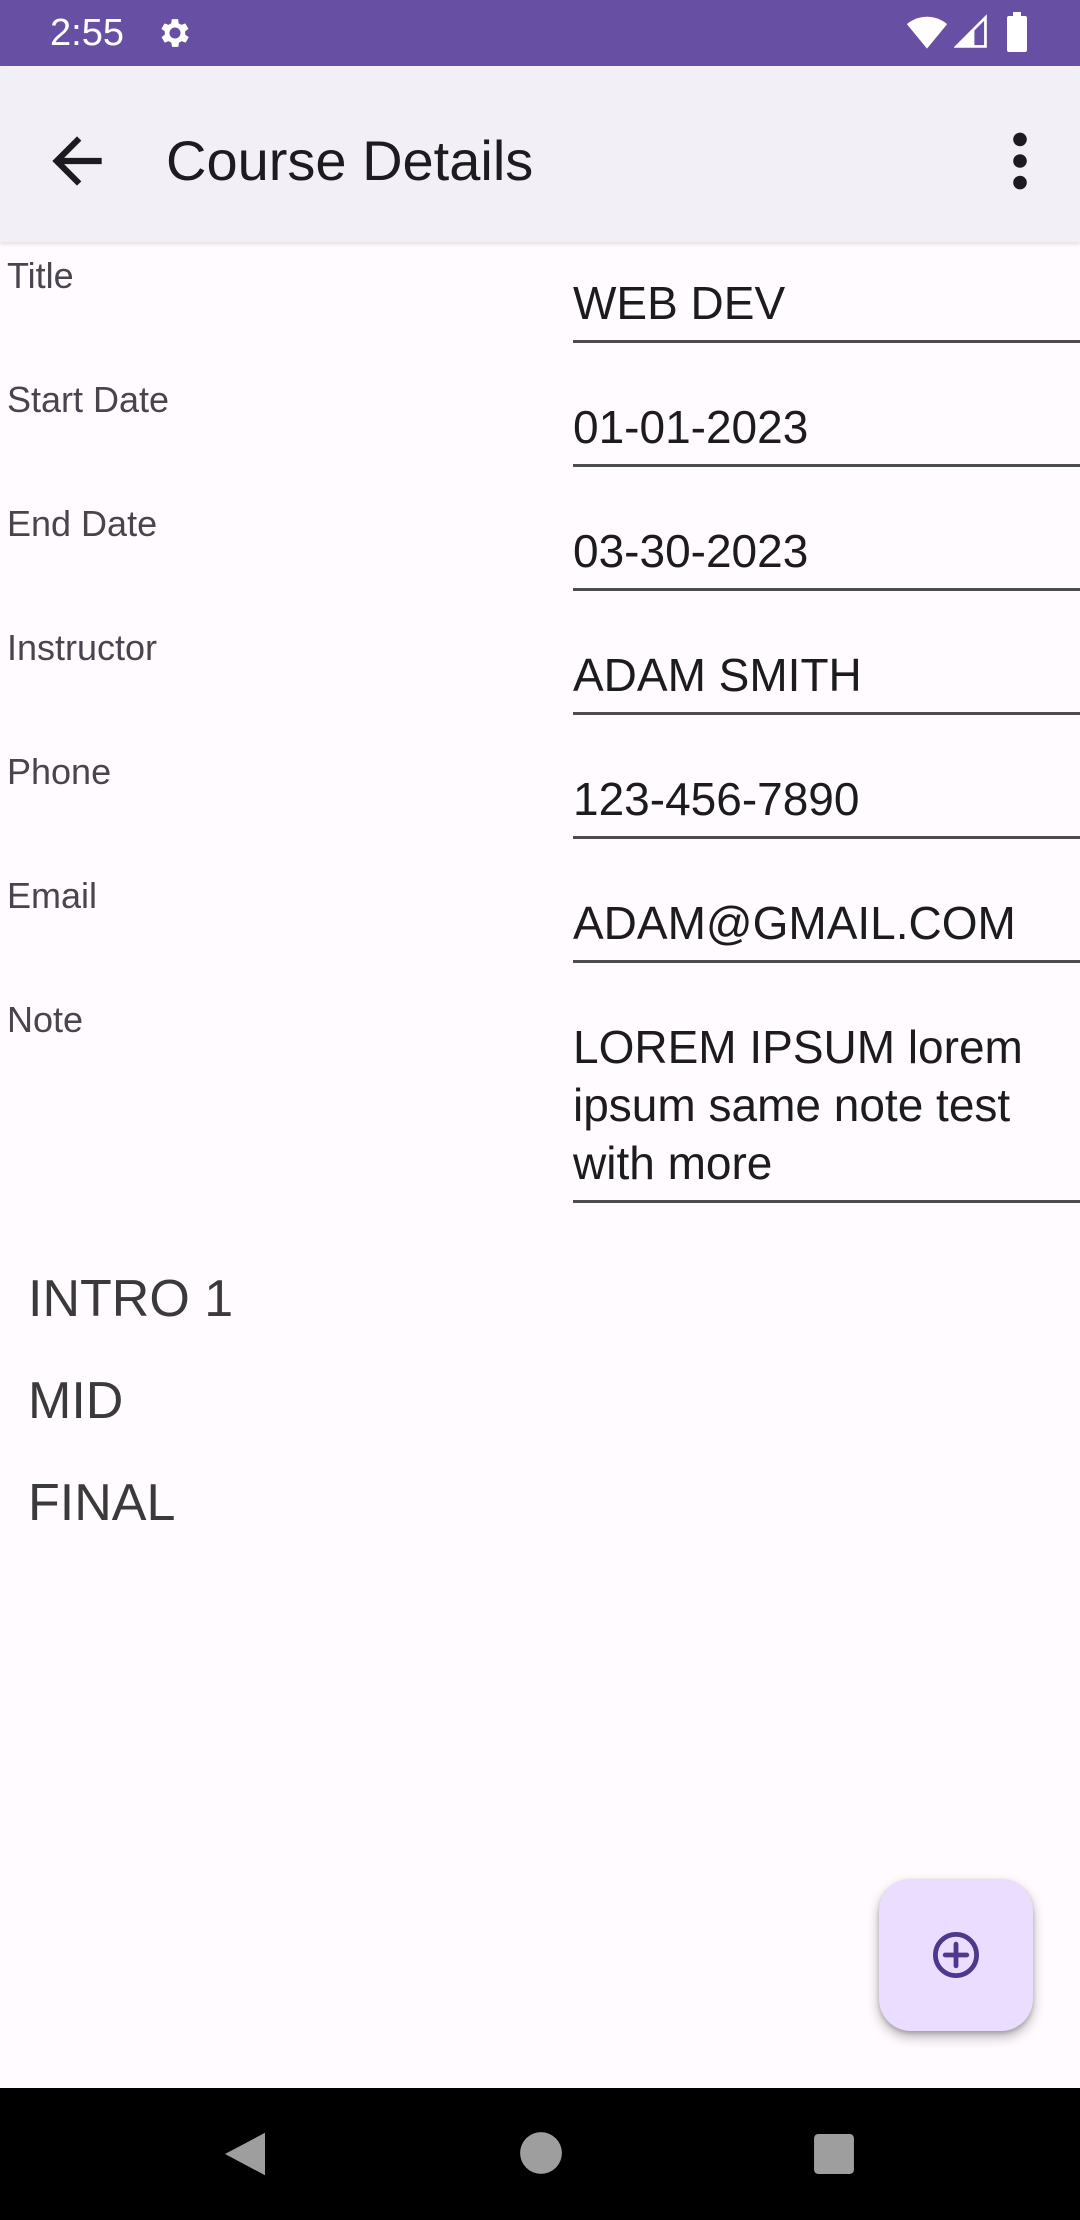 Image resolution: width=1080 pixels, height=2220 pixels. I want to click on instructor-label: Instructor, so click(82, 647).